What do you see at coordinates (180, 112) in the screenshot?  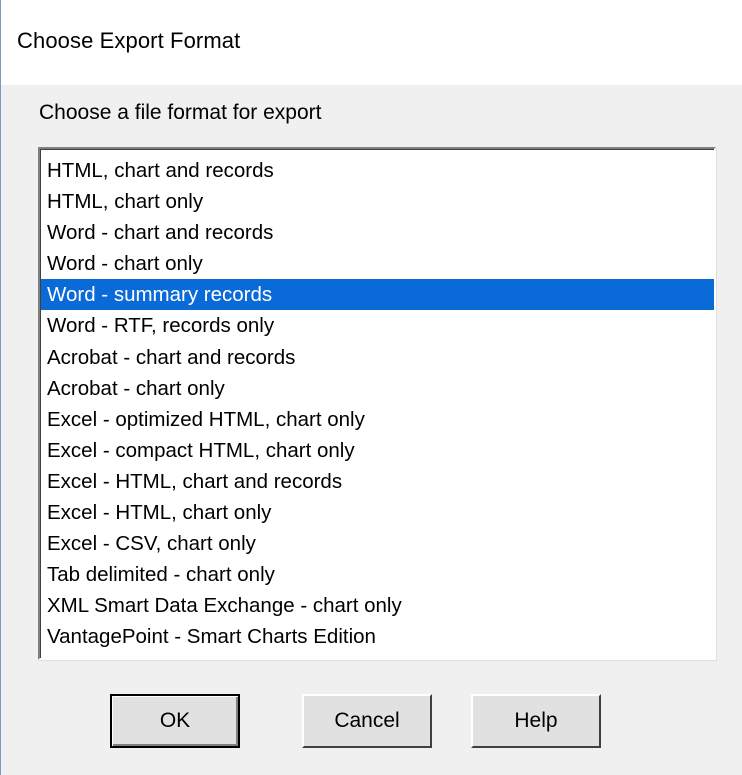 I see `format-prompt-label: Choose a file format for export` at bounding box center [180, 112].